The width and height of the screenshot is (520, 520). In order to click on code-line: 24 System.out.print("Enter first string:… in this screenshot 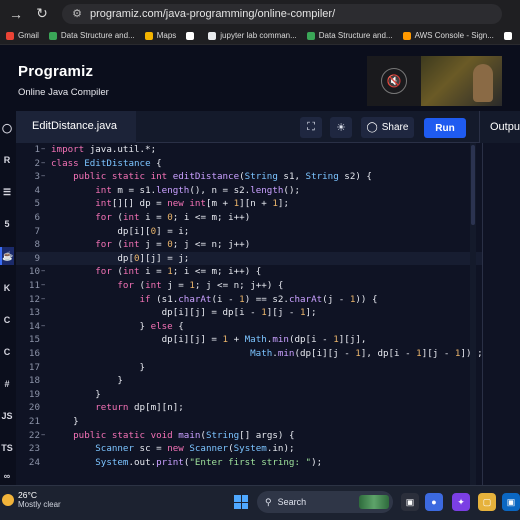, I will do `click(249, 463)`.